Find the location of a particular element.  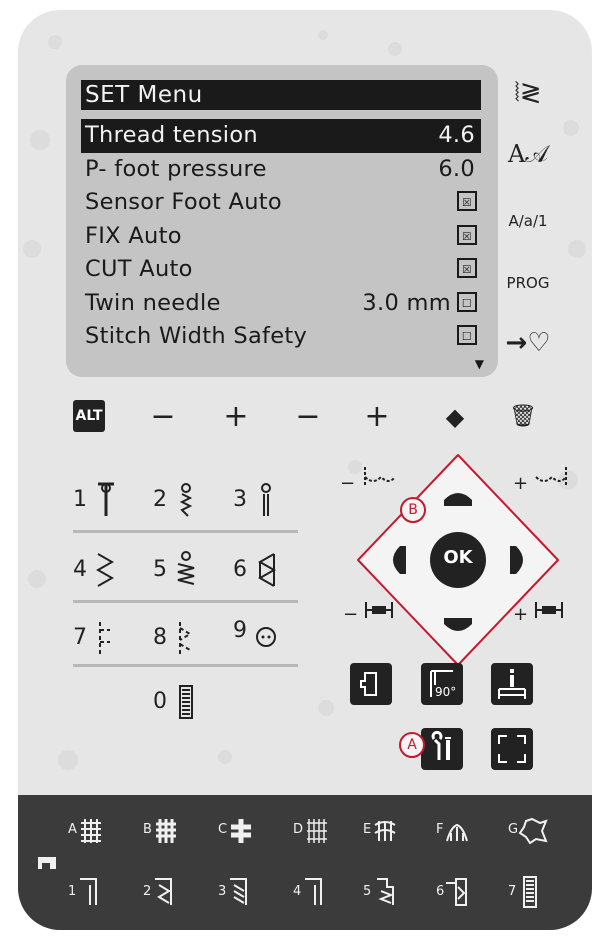

foot-letter: D is located at coordinates (298, 829).